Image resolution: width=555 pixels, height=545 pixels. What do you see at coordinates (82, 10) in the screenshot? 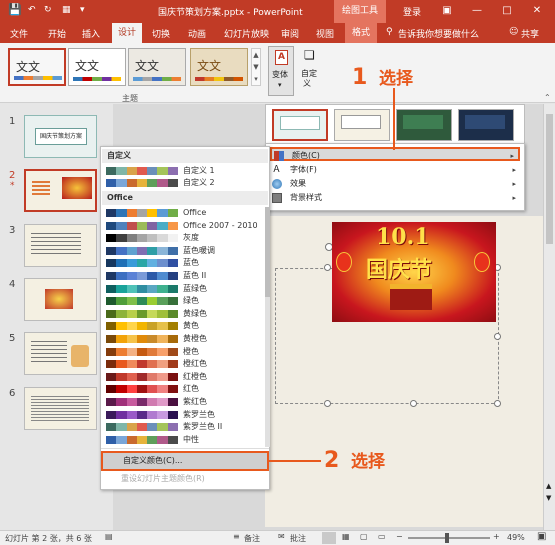
I see `customize-qat-icon: ▾` at bounding box center [82, 10].